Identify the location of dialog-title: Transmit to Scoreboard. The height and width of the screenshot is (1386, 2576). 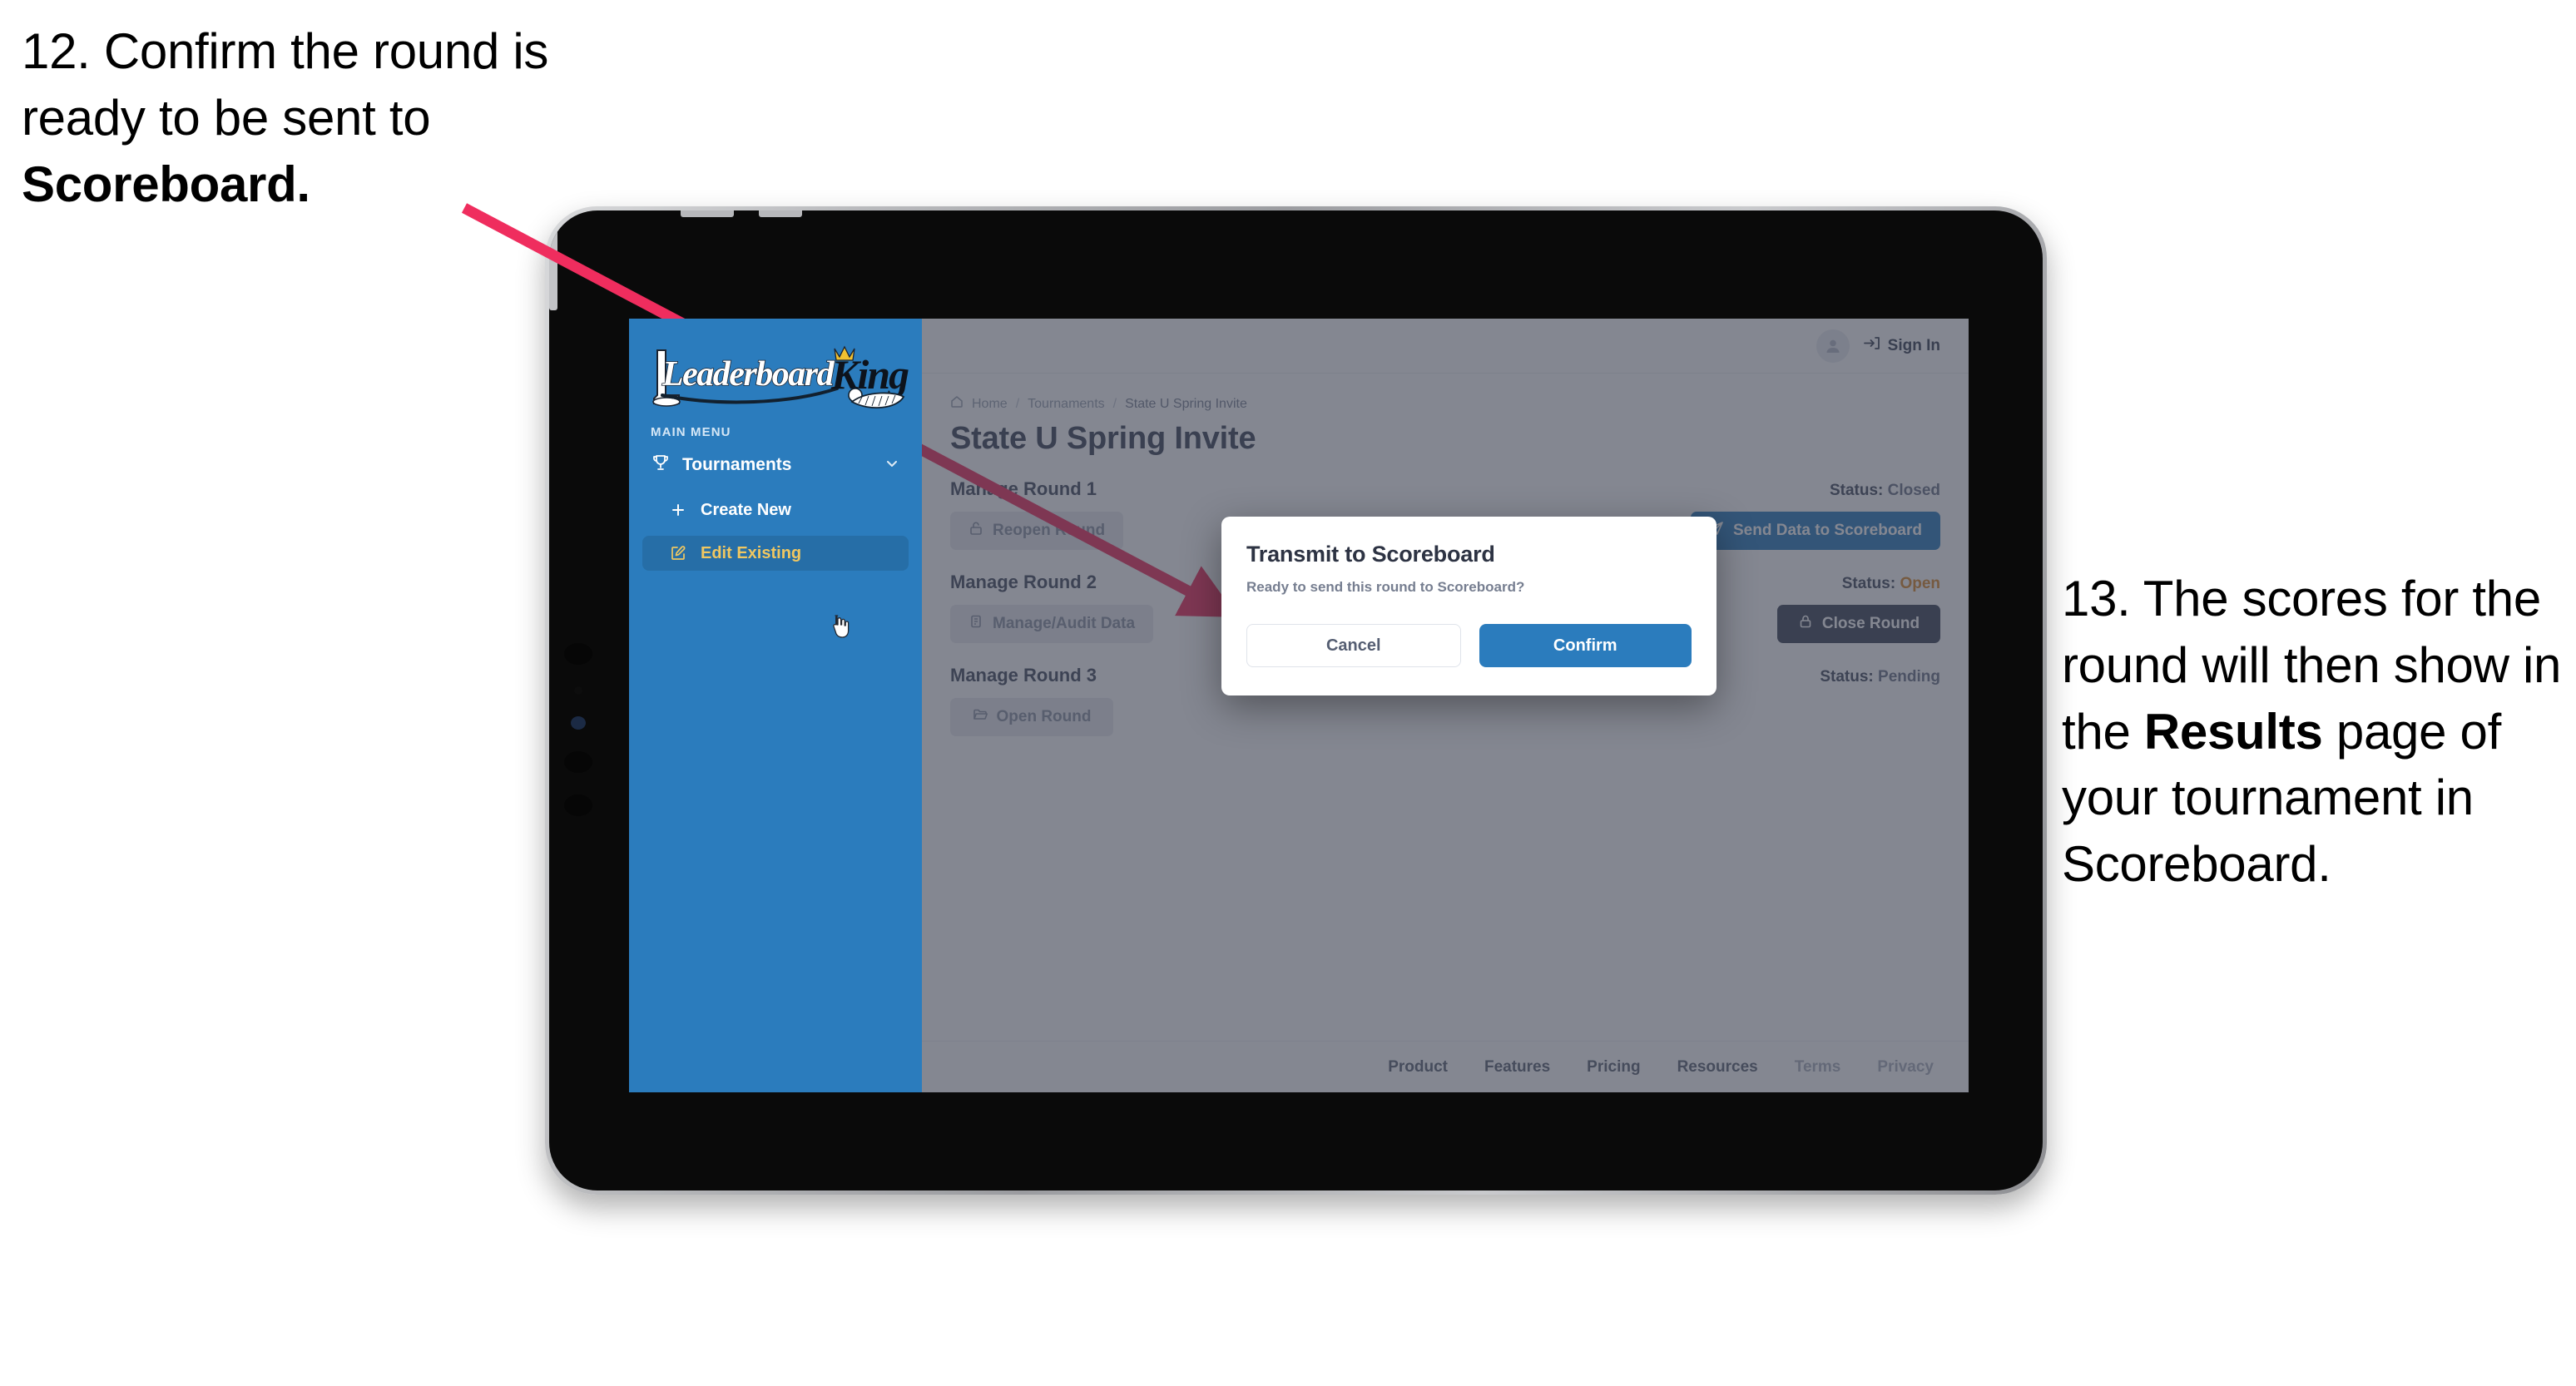
(1370, 554).